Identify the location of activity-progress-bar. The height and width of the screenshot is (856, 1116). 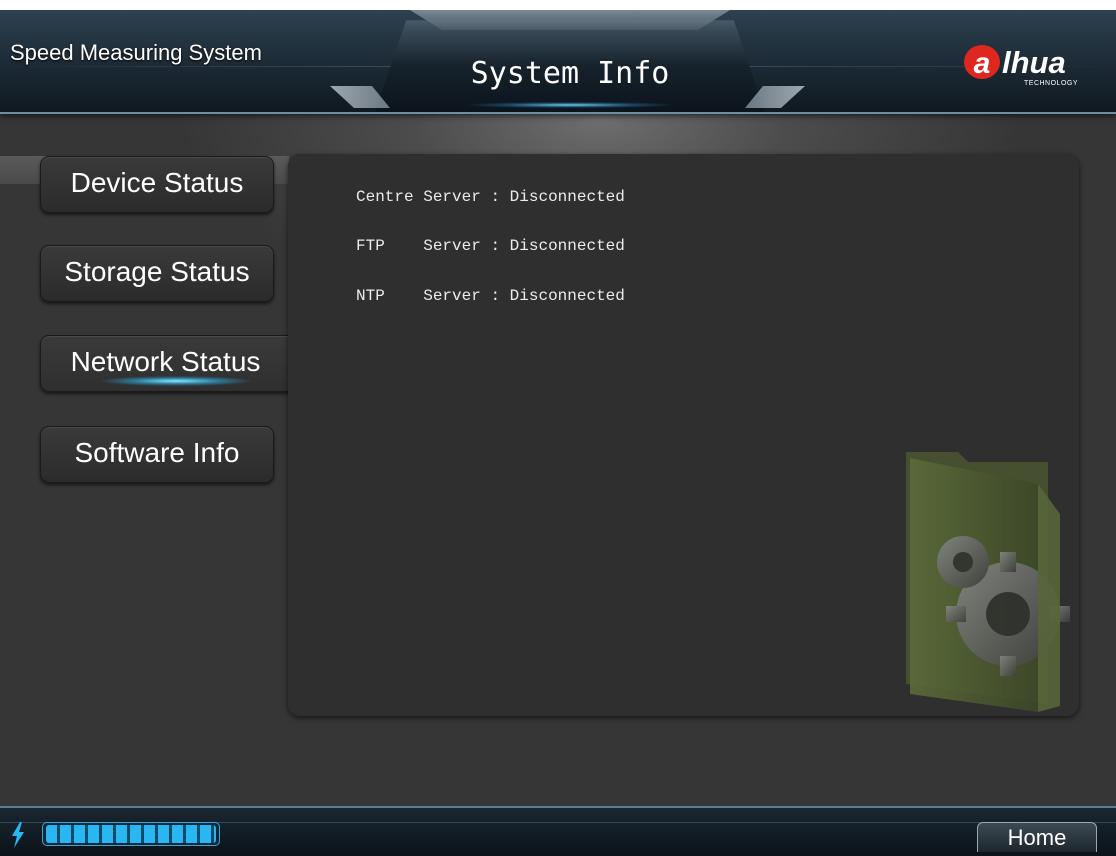
(131, 834).